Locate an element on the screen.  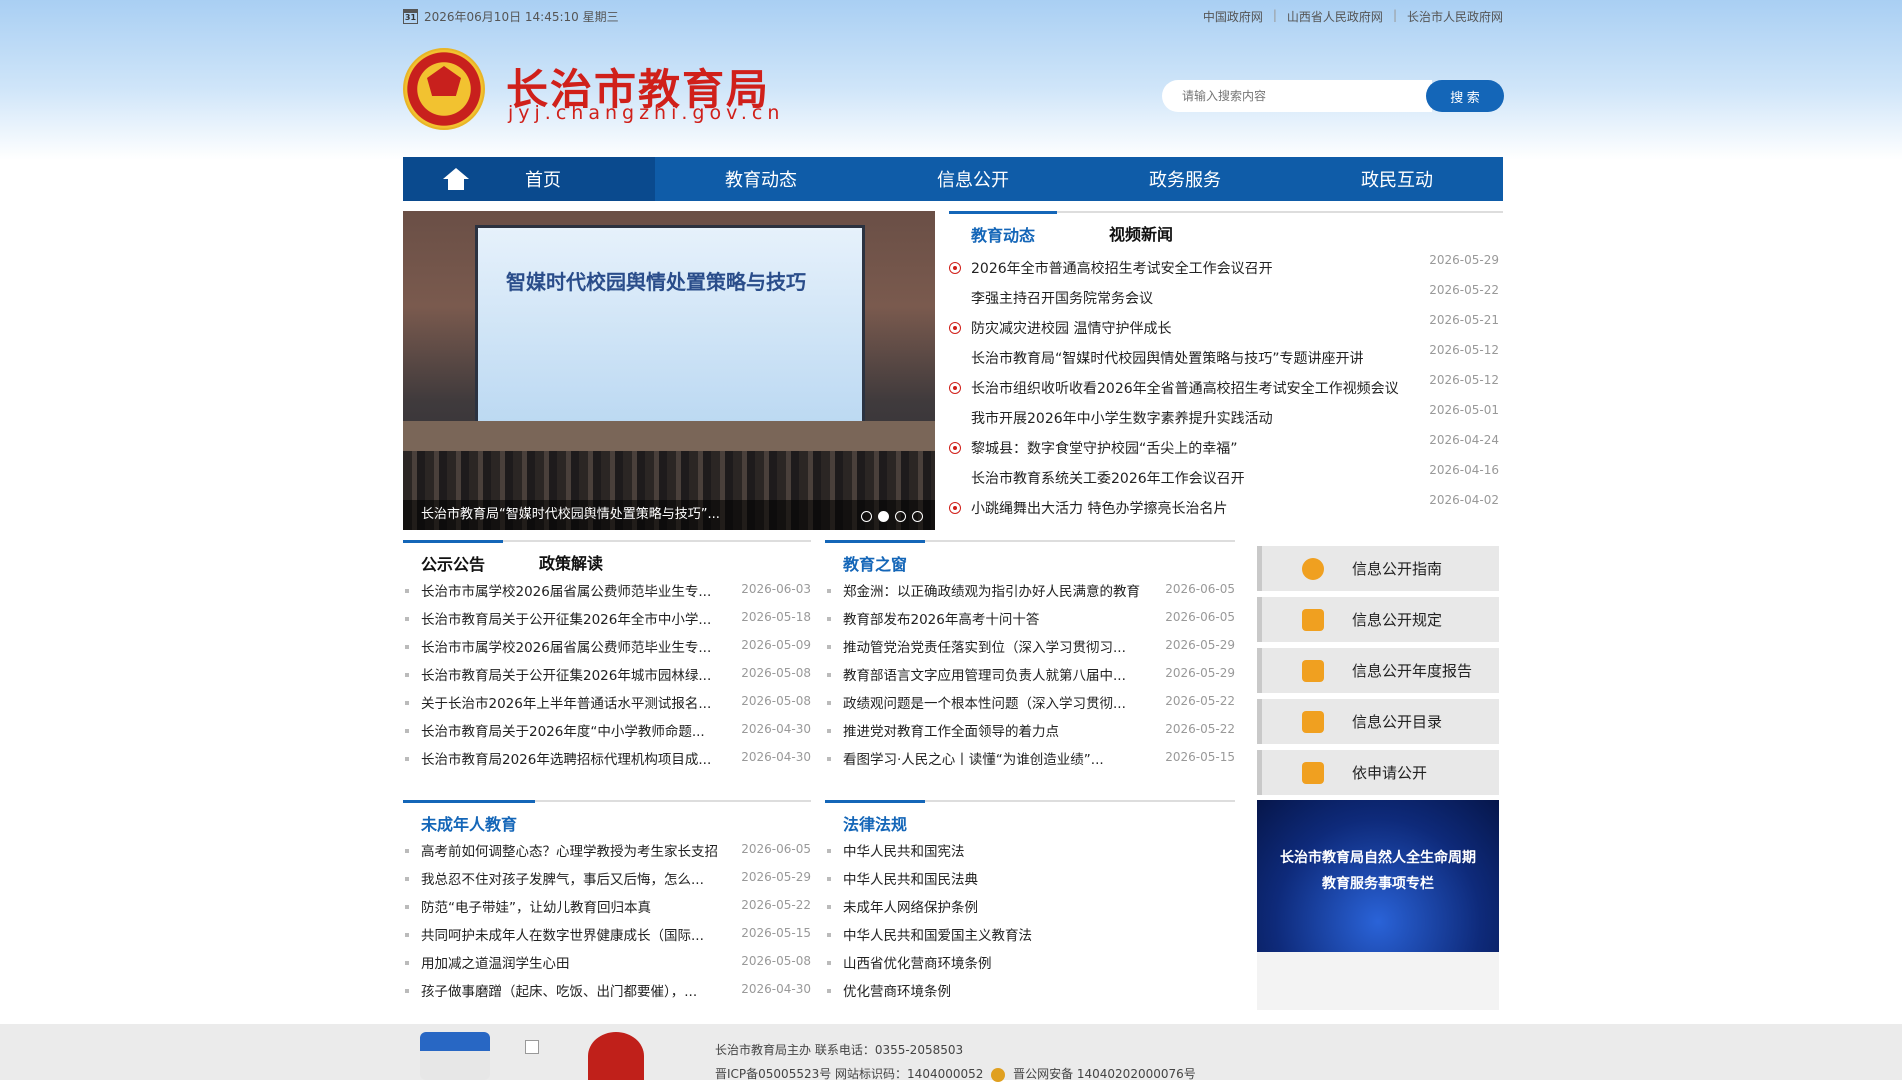
tab-education-news: 教育动态 is located at coordinates (1003, 229).